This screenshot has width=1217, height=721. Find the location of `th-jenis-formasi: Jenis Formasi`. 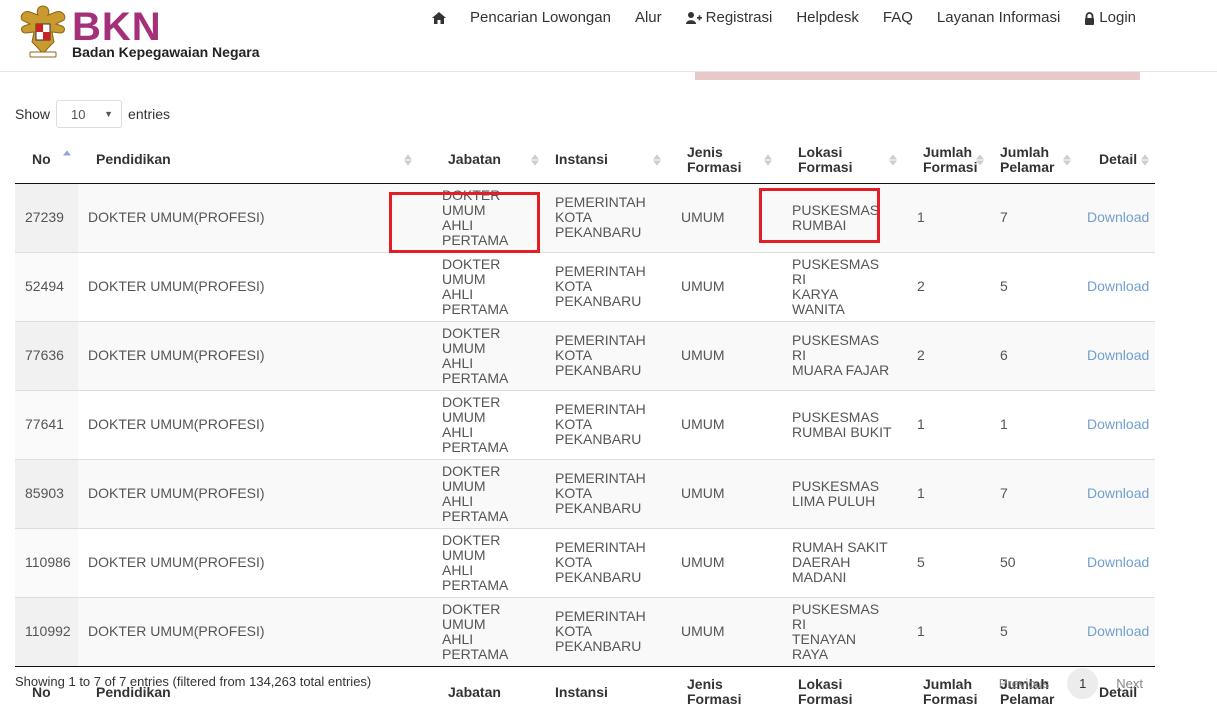

th-jenis-formasi: Jenis Formasi is located at coordinates (722, 160).